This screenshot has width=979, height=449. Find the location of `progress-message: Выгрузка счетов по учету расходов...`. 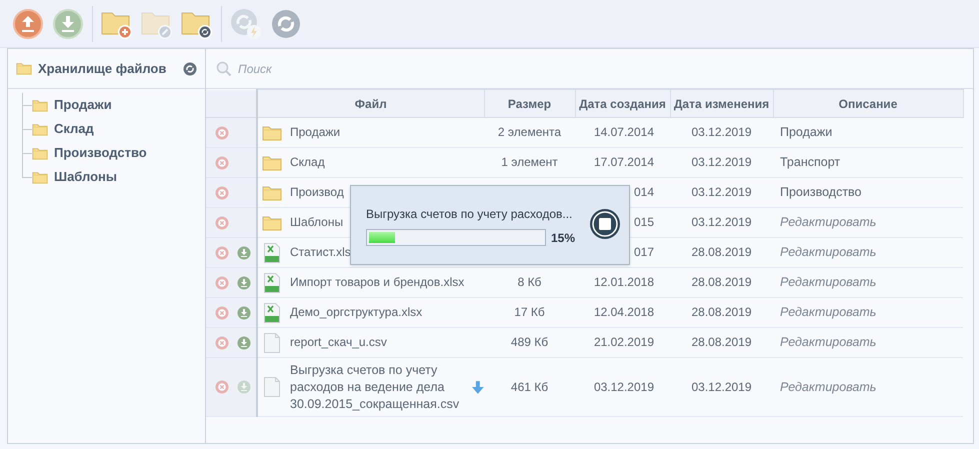

progress-message: Выгрузка счетов по учету расходов... is located at coordinates (469, 214).